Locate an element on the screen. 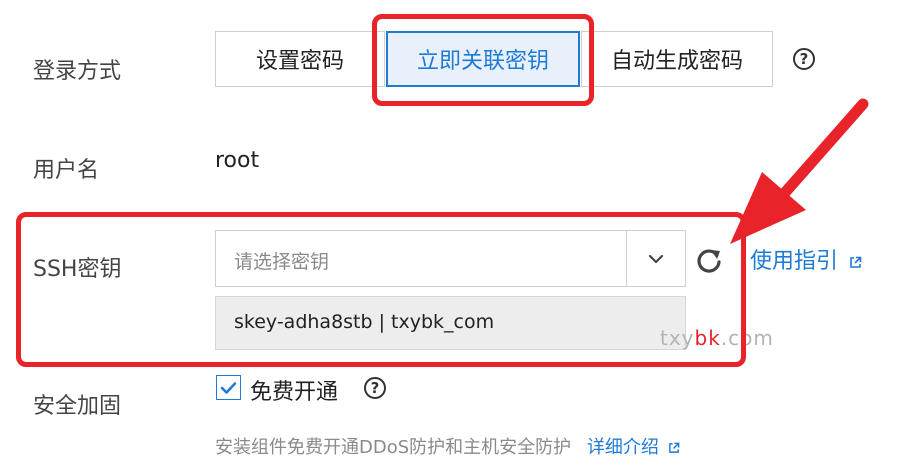  login-help-glyph: ? is located at coordinates (804, 59).